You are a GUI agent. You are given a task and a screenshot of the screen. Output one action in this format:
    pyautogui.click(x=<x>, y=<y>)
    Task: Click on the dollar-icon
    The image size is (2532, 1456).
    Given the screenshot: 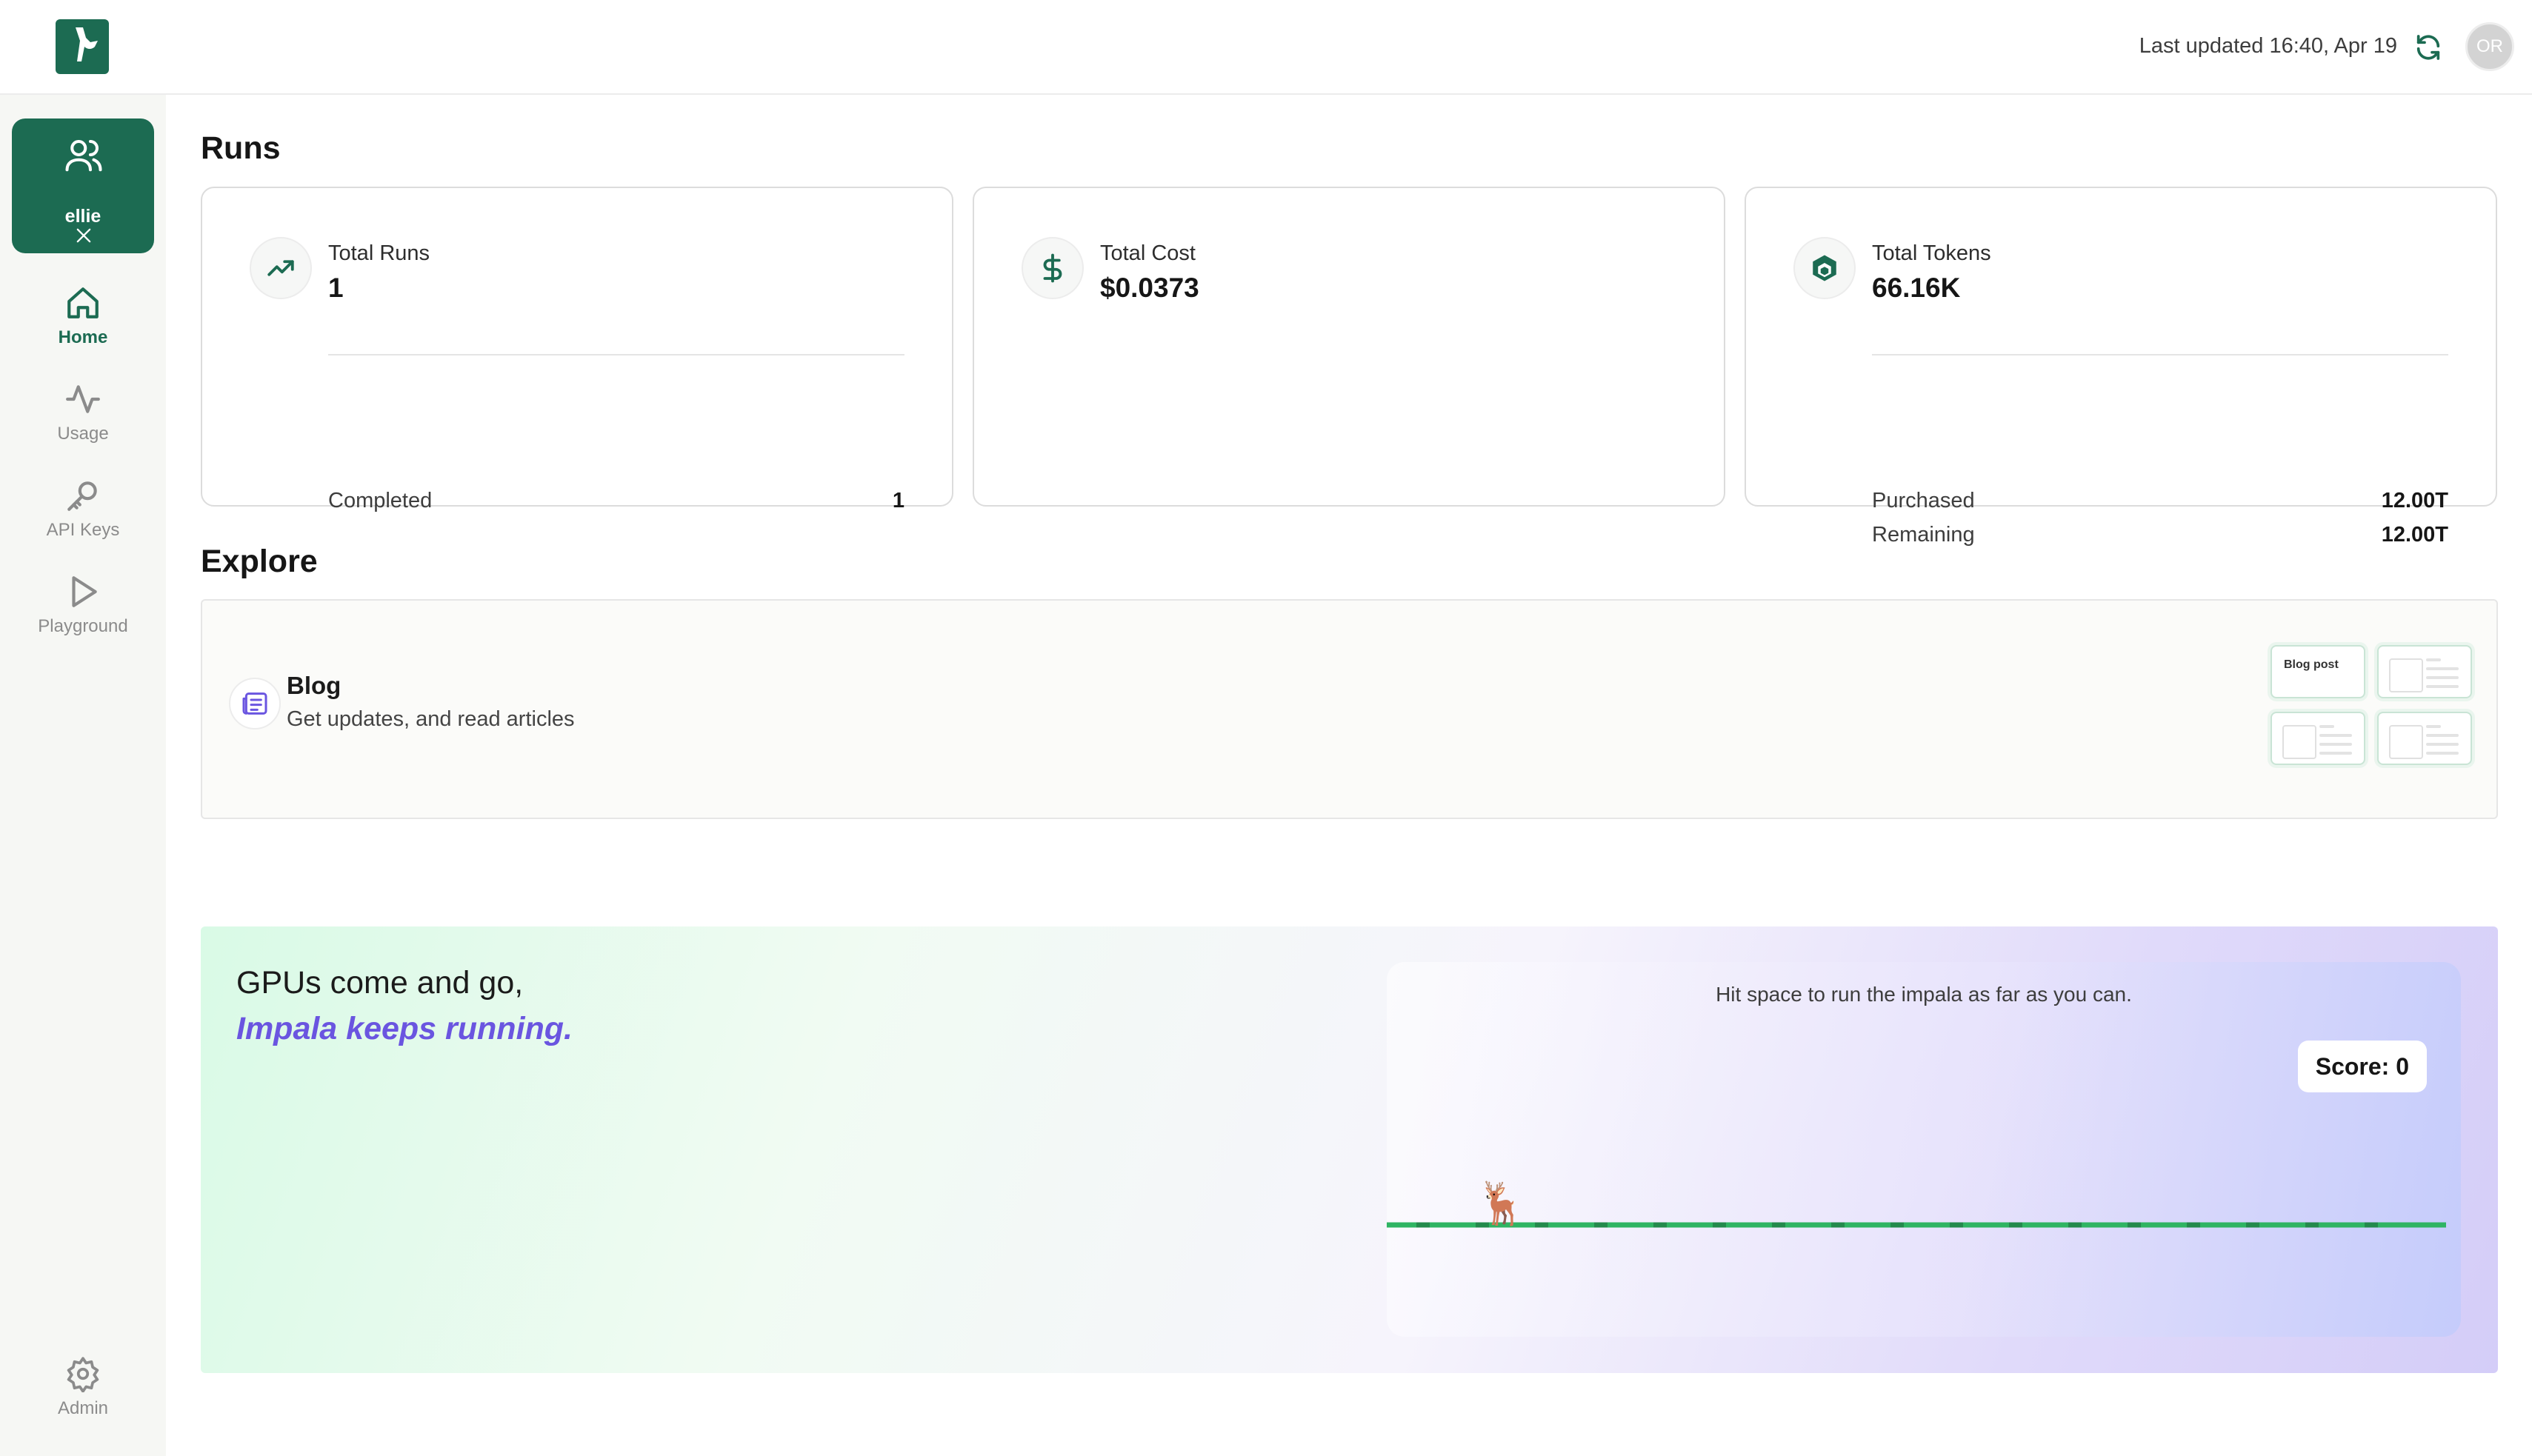 What is the action you would take?
    pyautogui.click(x=1053, y=268)
    